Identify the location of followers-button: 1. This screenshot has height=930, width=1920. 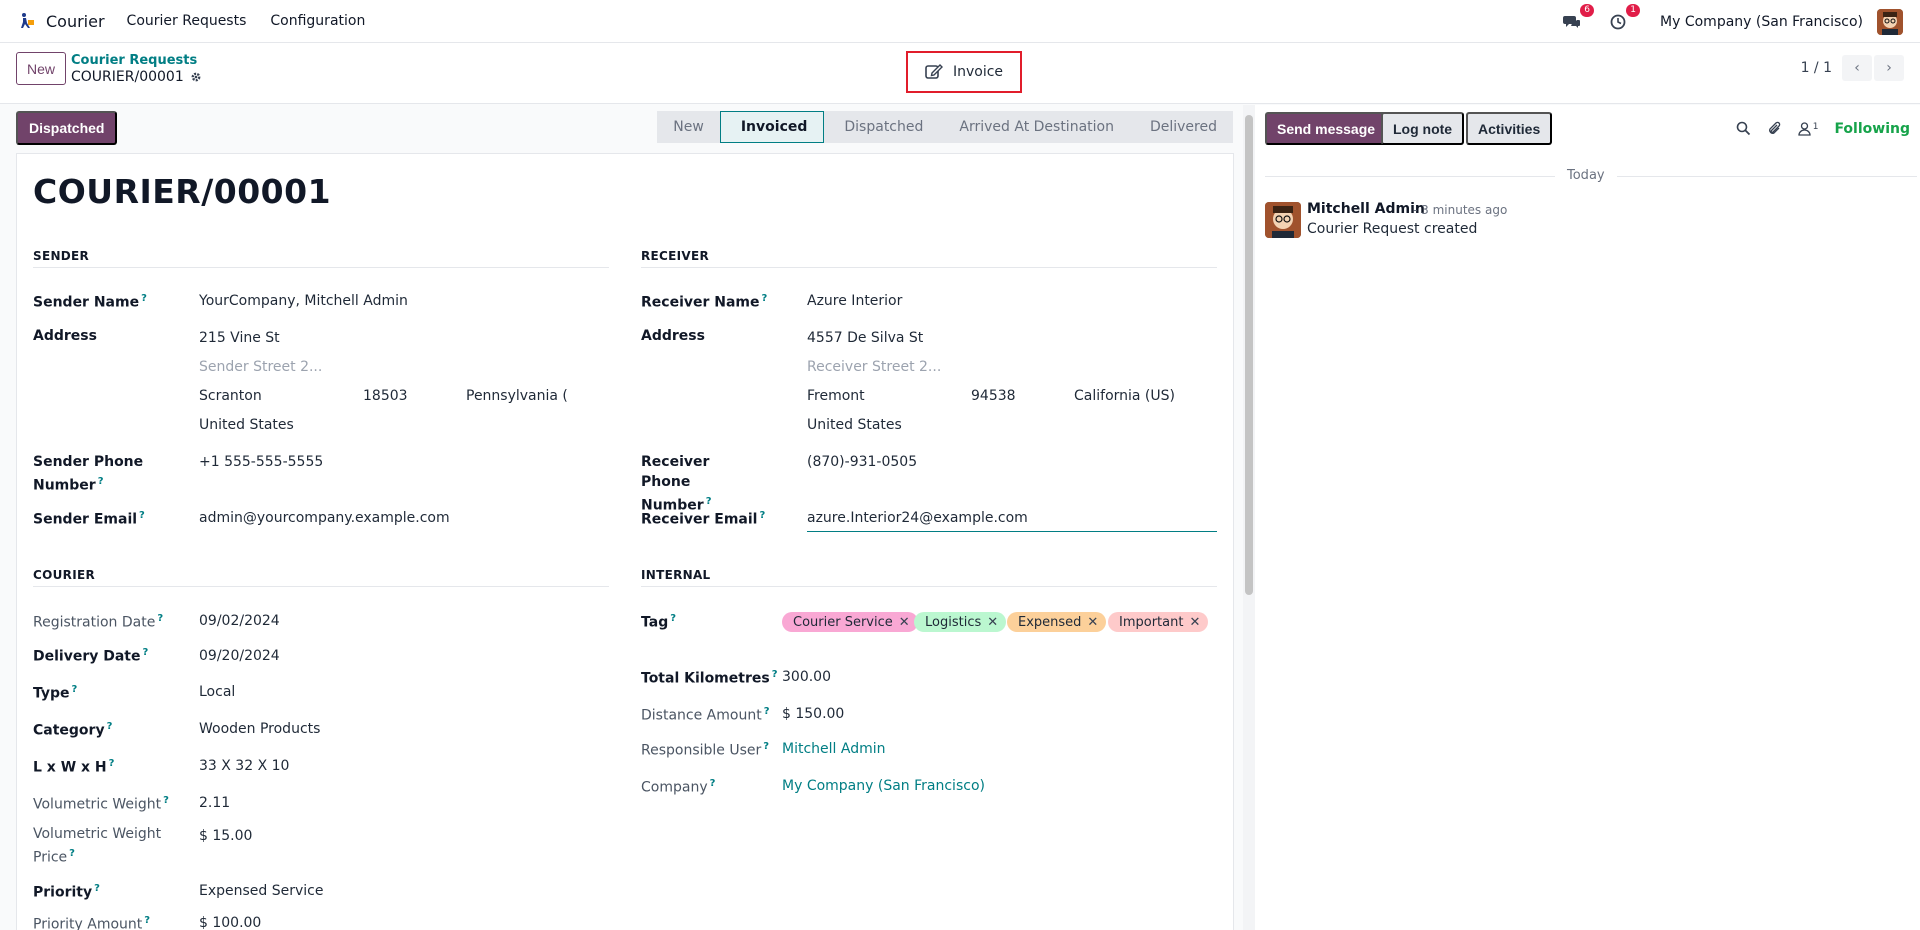
(1808, 128).